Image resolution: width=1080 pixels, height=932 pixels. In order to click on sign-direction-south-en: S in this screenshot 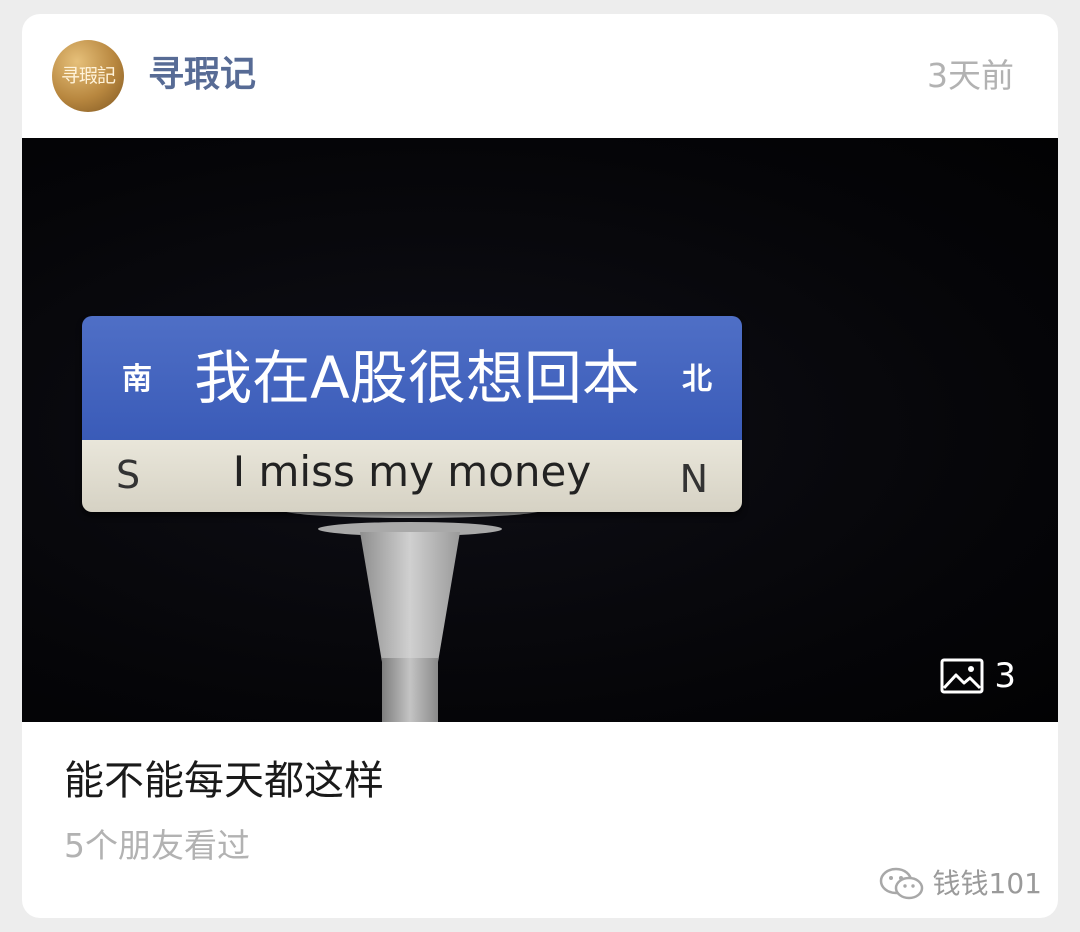, I will do `click(128, 475)`.